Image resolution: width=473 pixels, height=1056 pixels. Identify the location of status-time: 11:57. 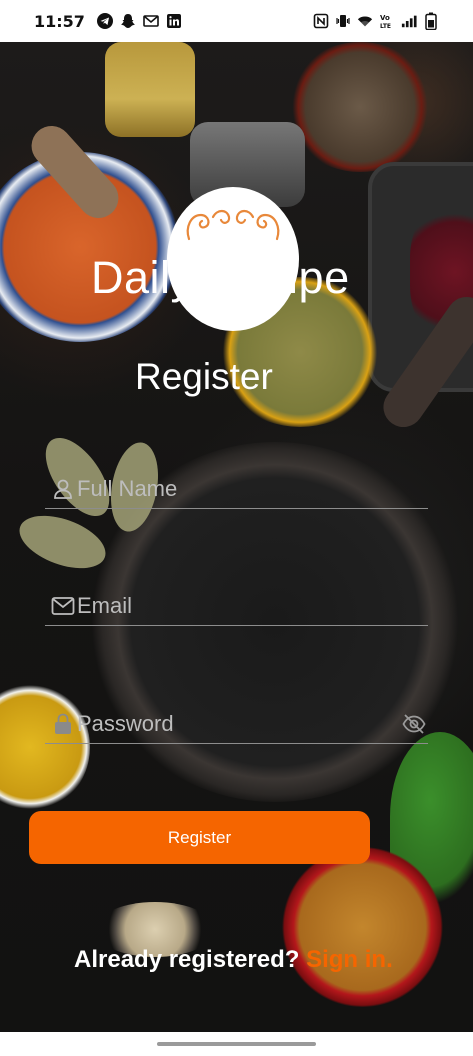
(59, 21).